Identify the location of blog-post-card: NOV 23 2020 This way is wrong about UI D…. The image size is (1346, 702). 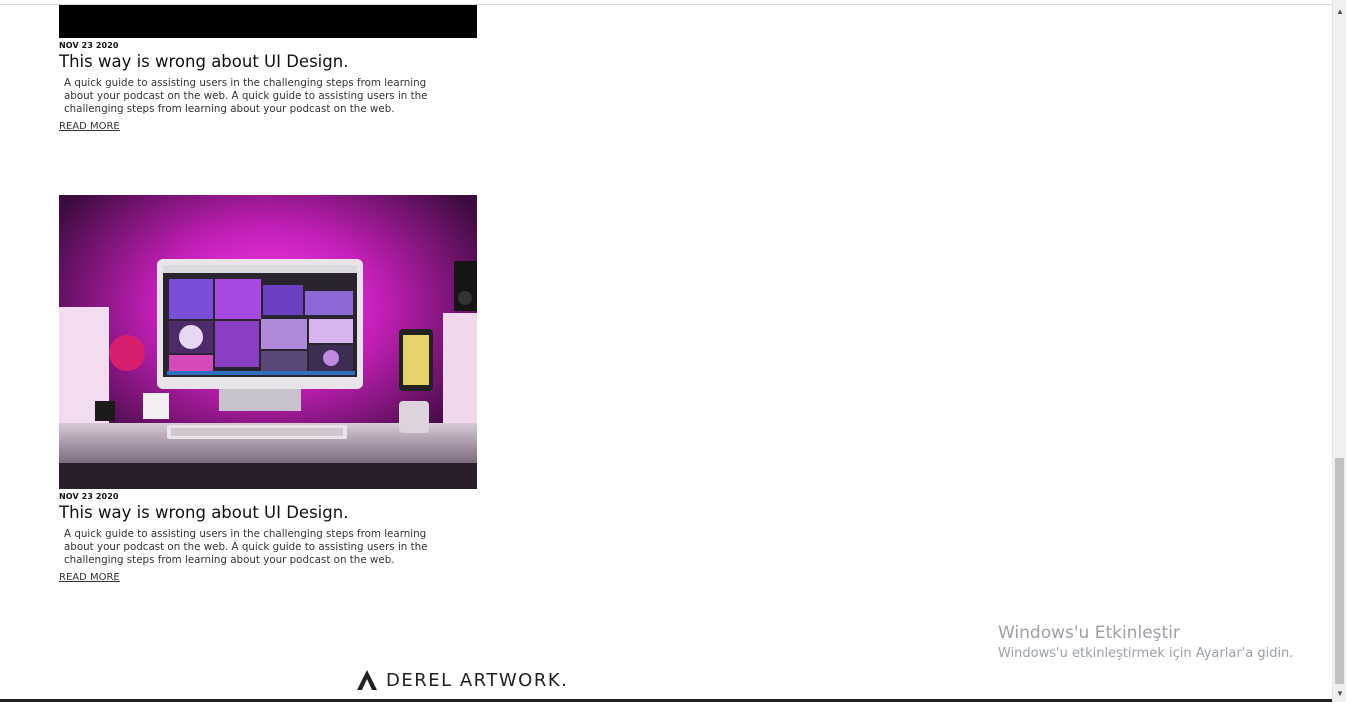
(268, 69).